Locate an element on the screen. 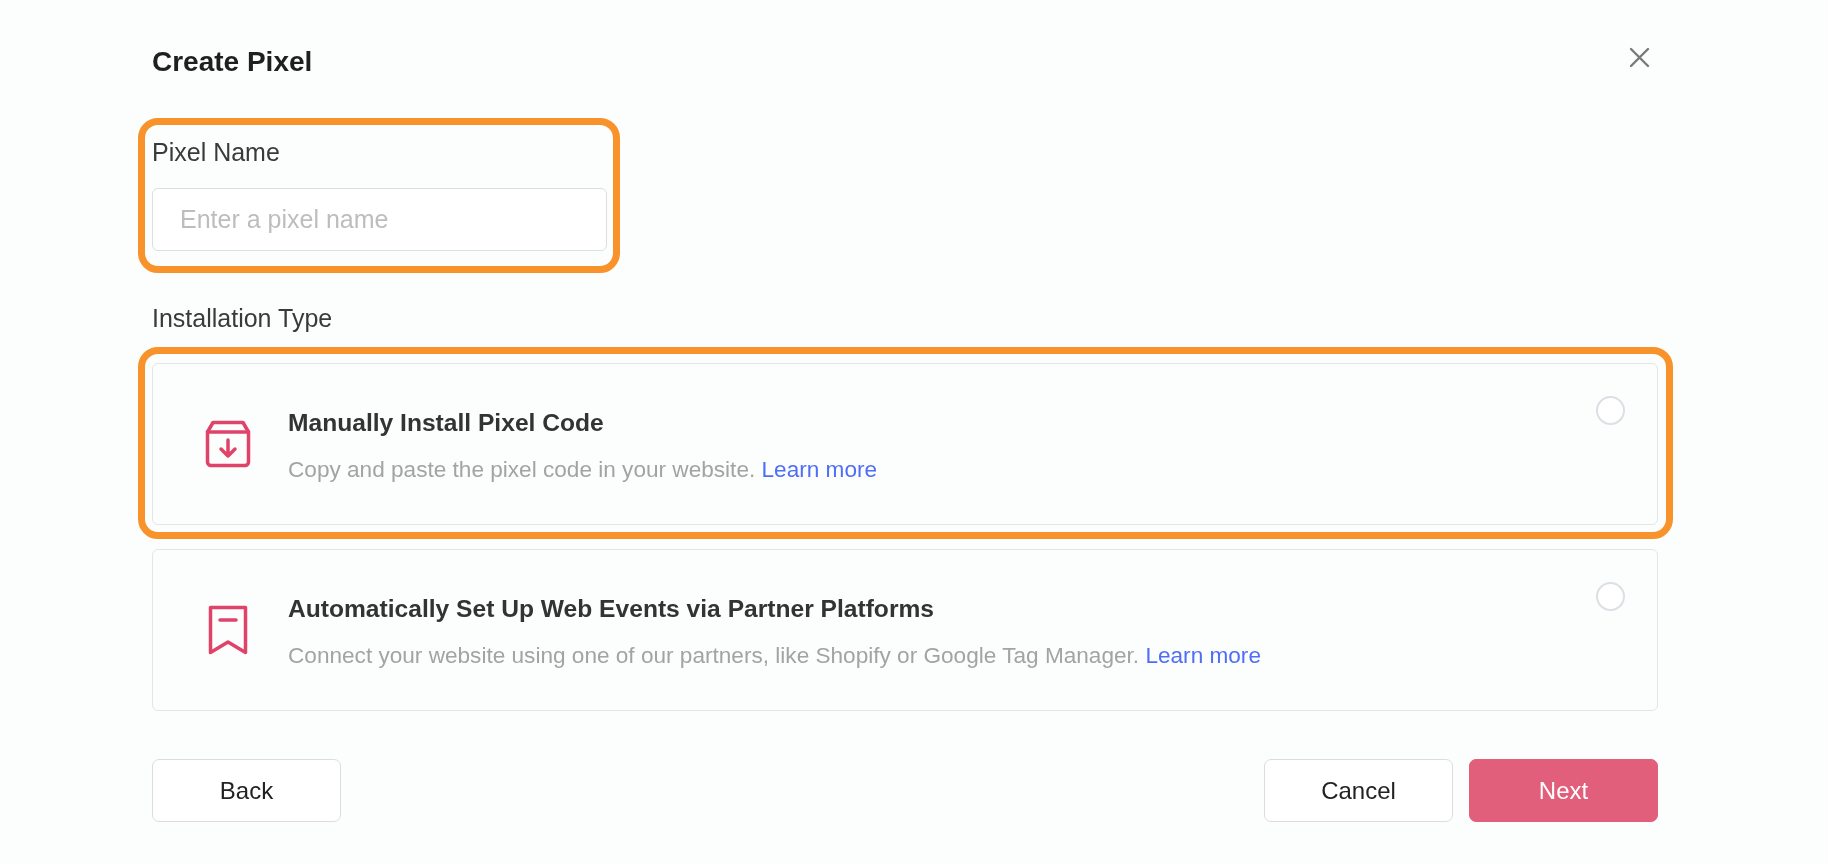 The height and width of the screenshot is (864, 1828). close-icon is located at coordinates (1639, 57).